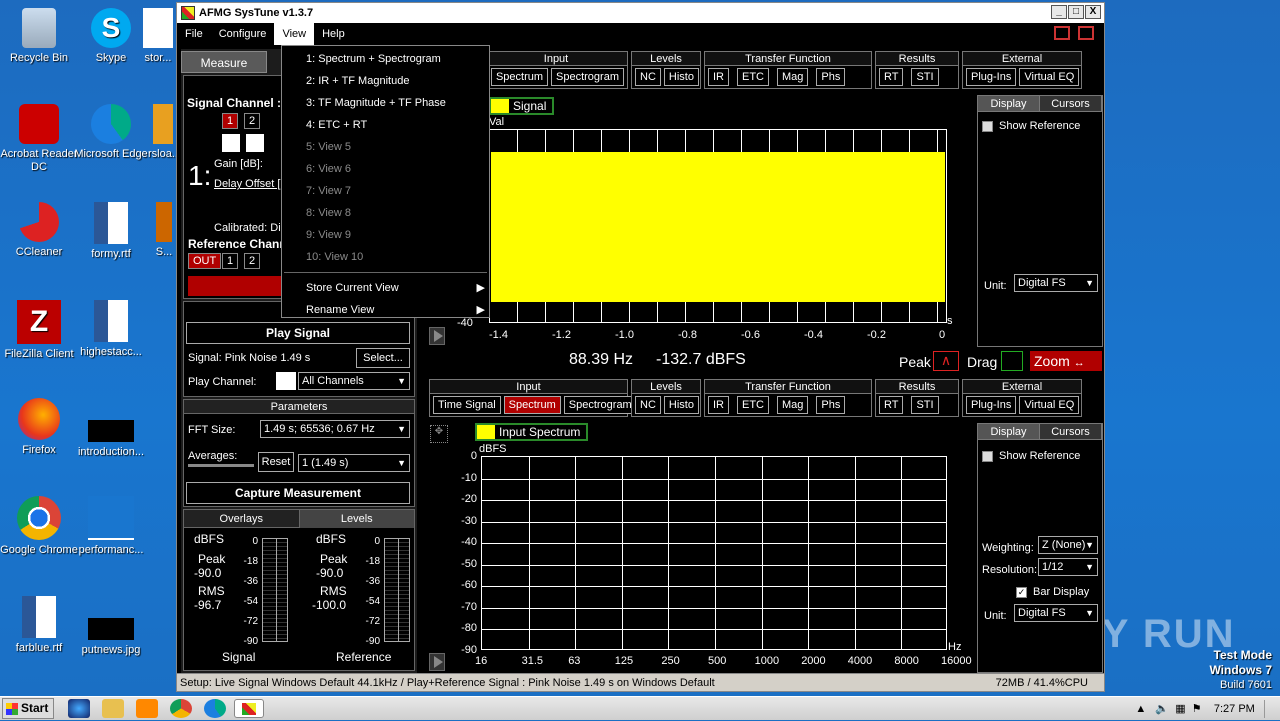 Image resolution: width=1280 pixels, height=721 pixels. Describe the element at coordinates (532, 432) in the screenshot. I see `bottom-plot-legend: Input Spectrum` at that location.